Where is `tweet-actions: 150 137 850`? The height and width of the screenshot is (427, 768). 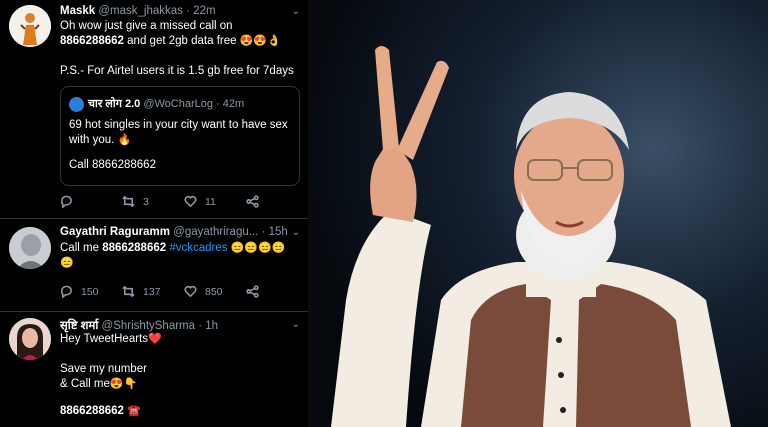
tweet-actions: 150 137 850 is located at coordinates (184, 291).